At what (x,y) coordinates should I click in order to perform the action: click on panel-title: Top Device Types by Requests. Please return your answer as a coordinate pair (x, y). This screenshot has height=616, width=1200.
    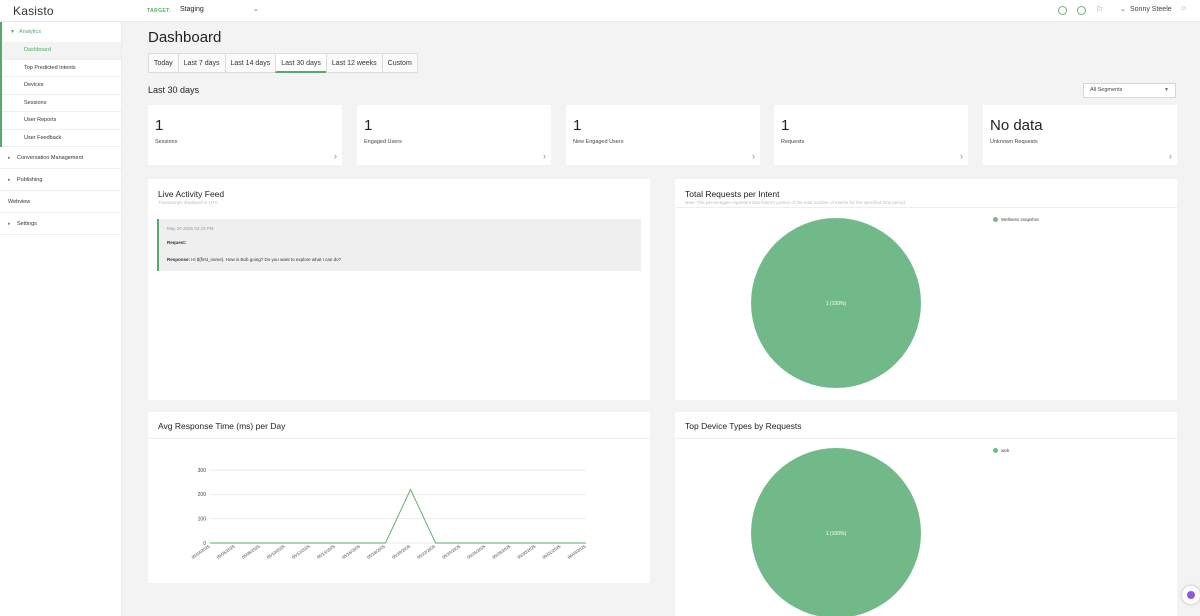
    Looking at the image, I should click on (743, 426).